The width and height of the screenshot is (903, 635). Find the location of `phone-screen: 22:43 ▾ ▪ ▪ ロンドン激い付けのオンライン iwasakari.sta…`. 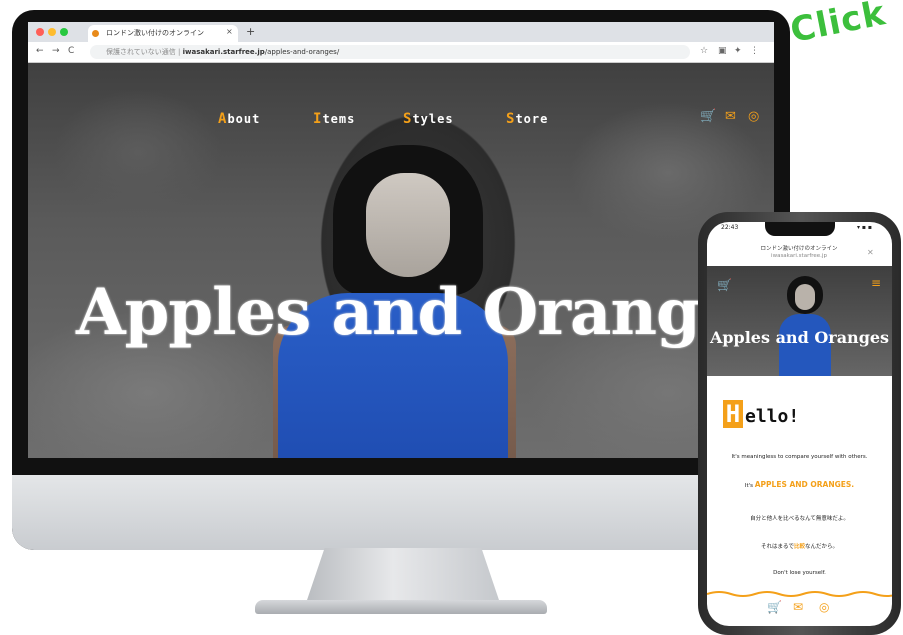

phone-screen: 22:43 ▾ ▪ ▪ ロンドン激い付けのオンライン iwasakari.sta… is located at coordinates (799, 424).